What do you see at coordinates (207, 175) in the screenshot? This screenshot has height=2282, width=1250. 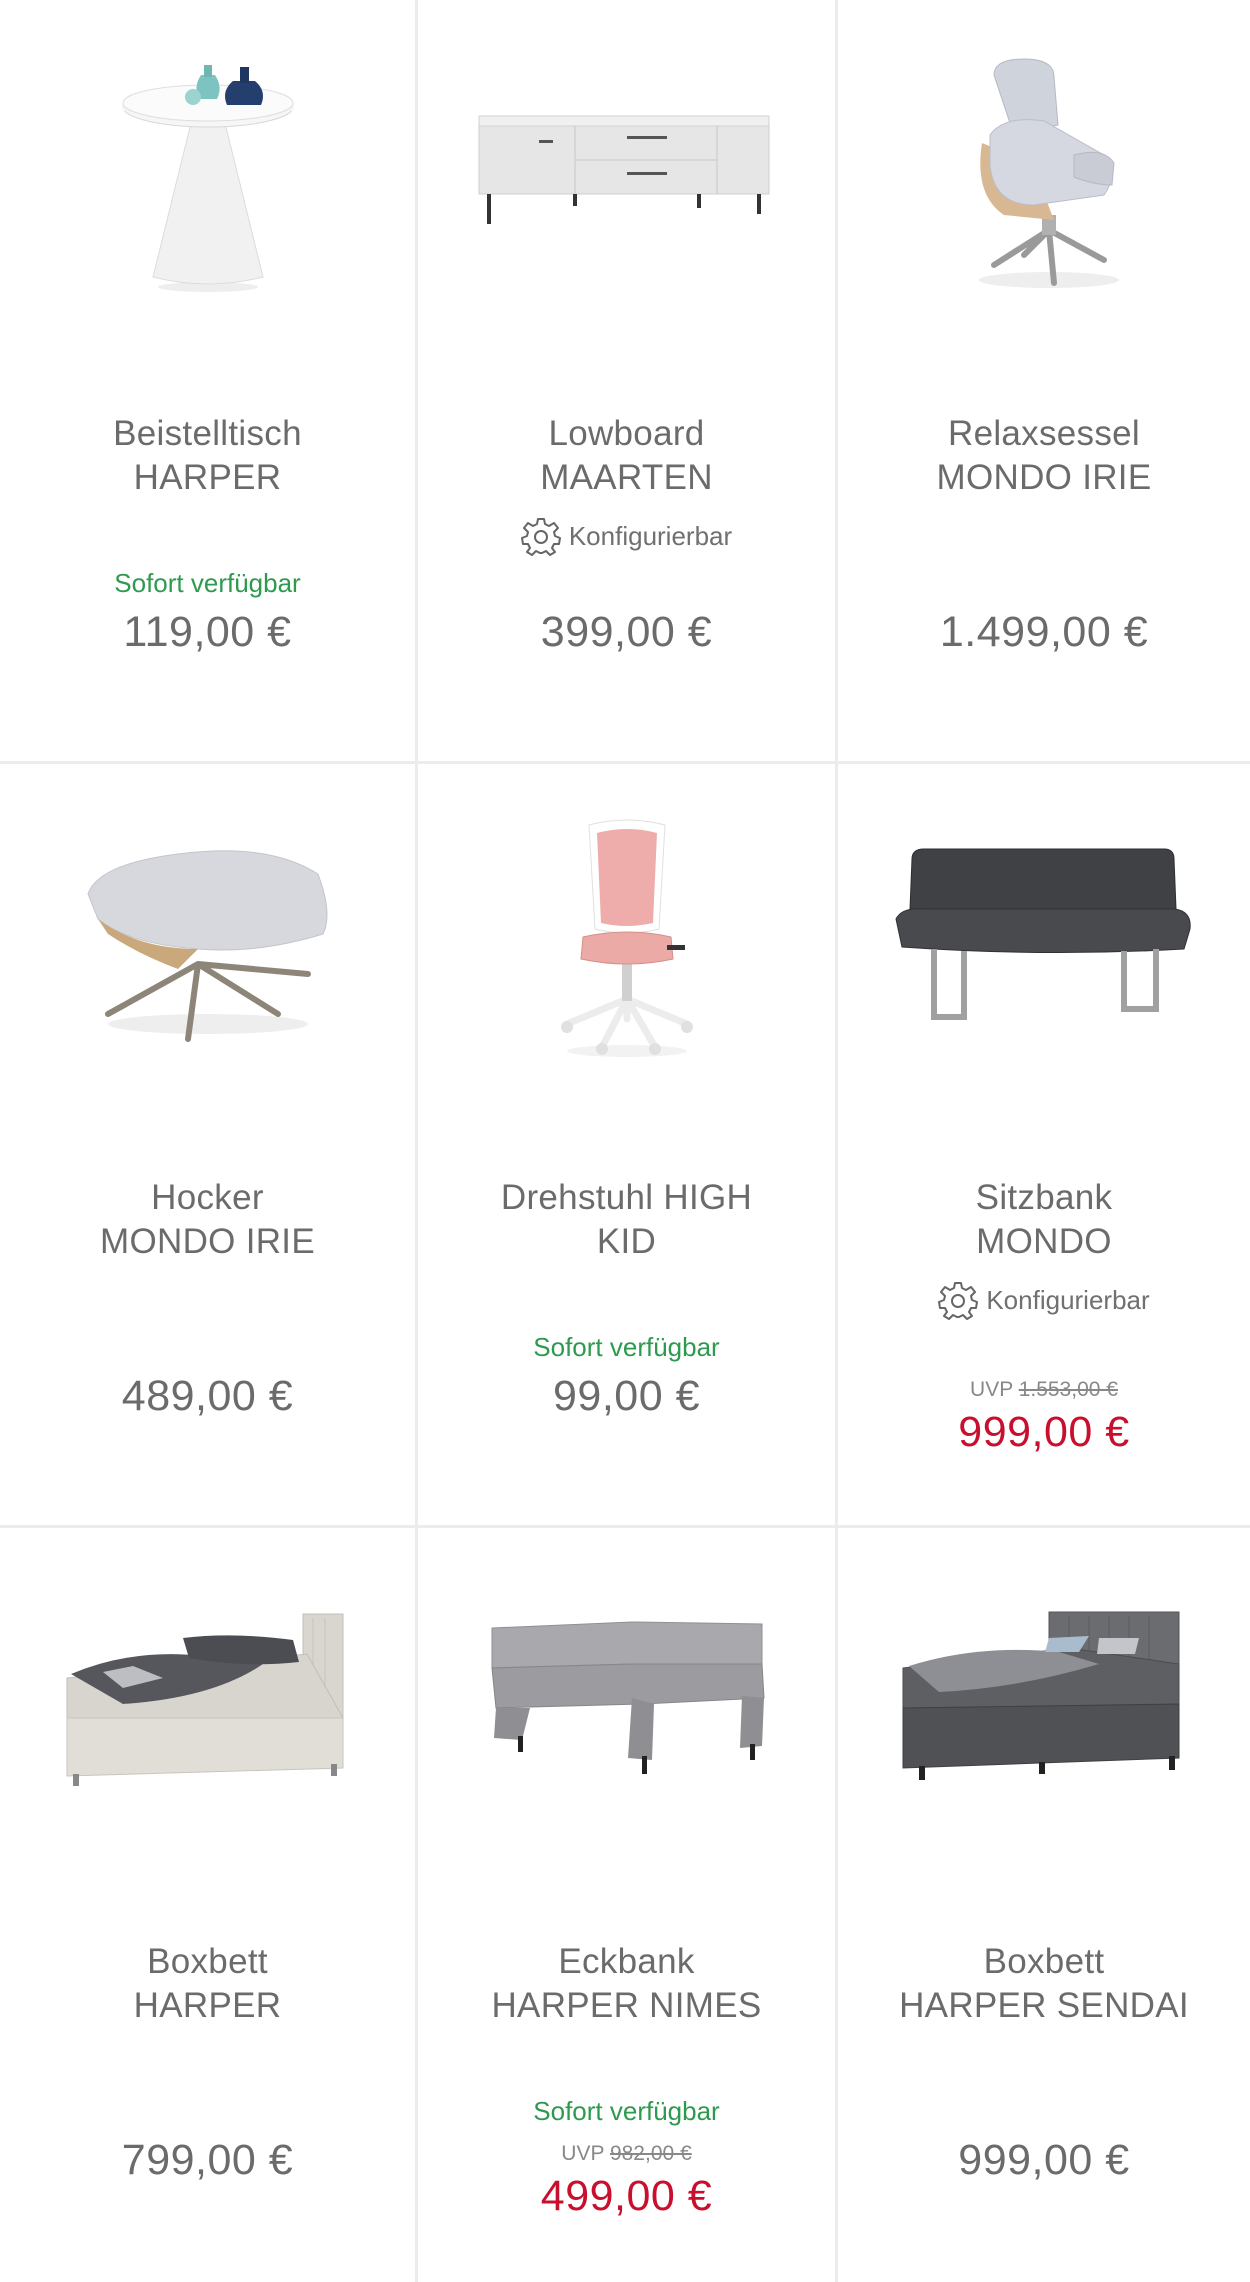 I see `product-image-side-table` at bounding box center [207, 175].